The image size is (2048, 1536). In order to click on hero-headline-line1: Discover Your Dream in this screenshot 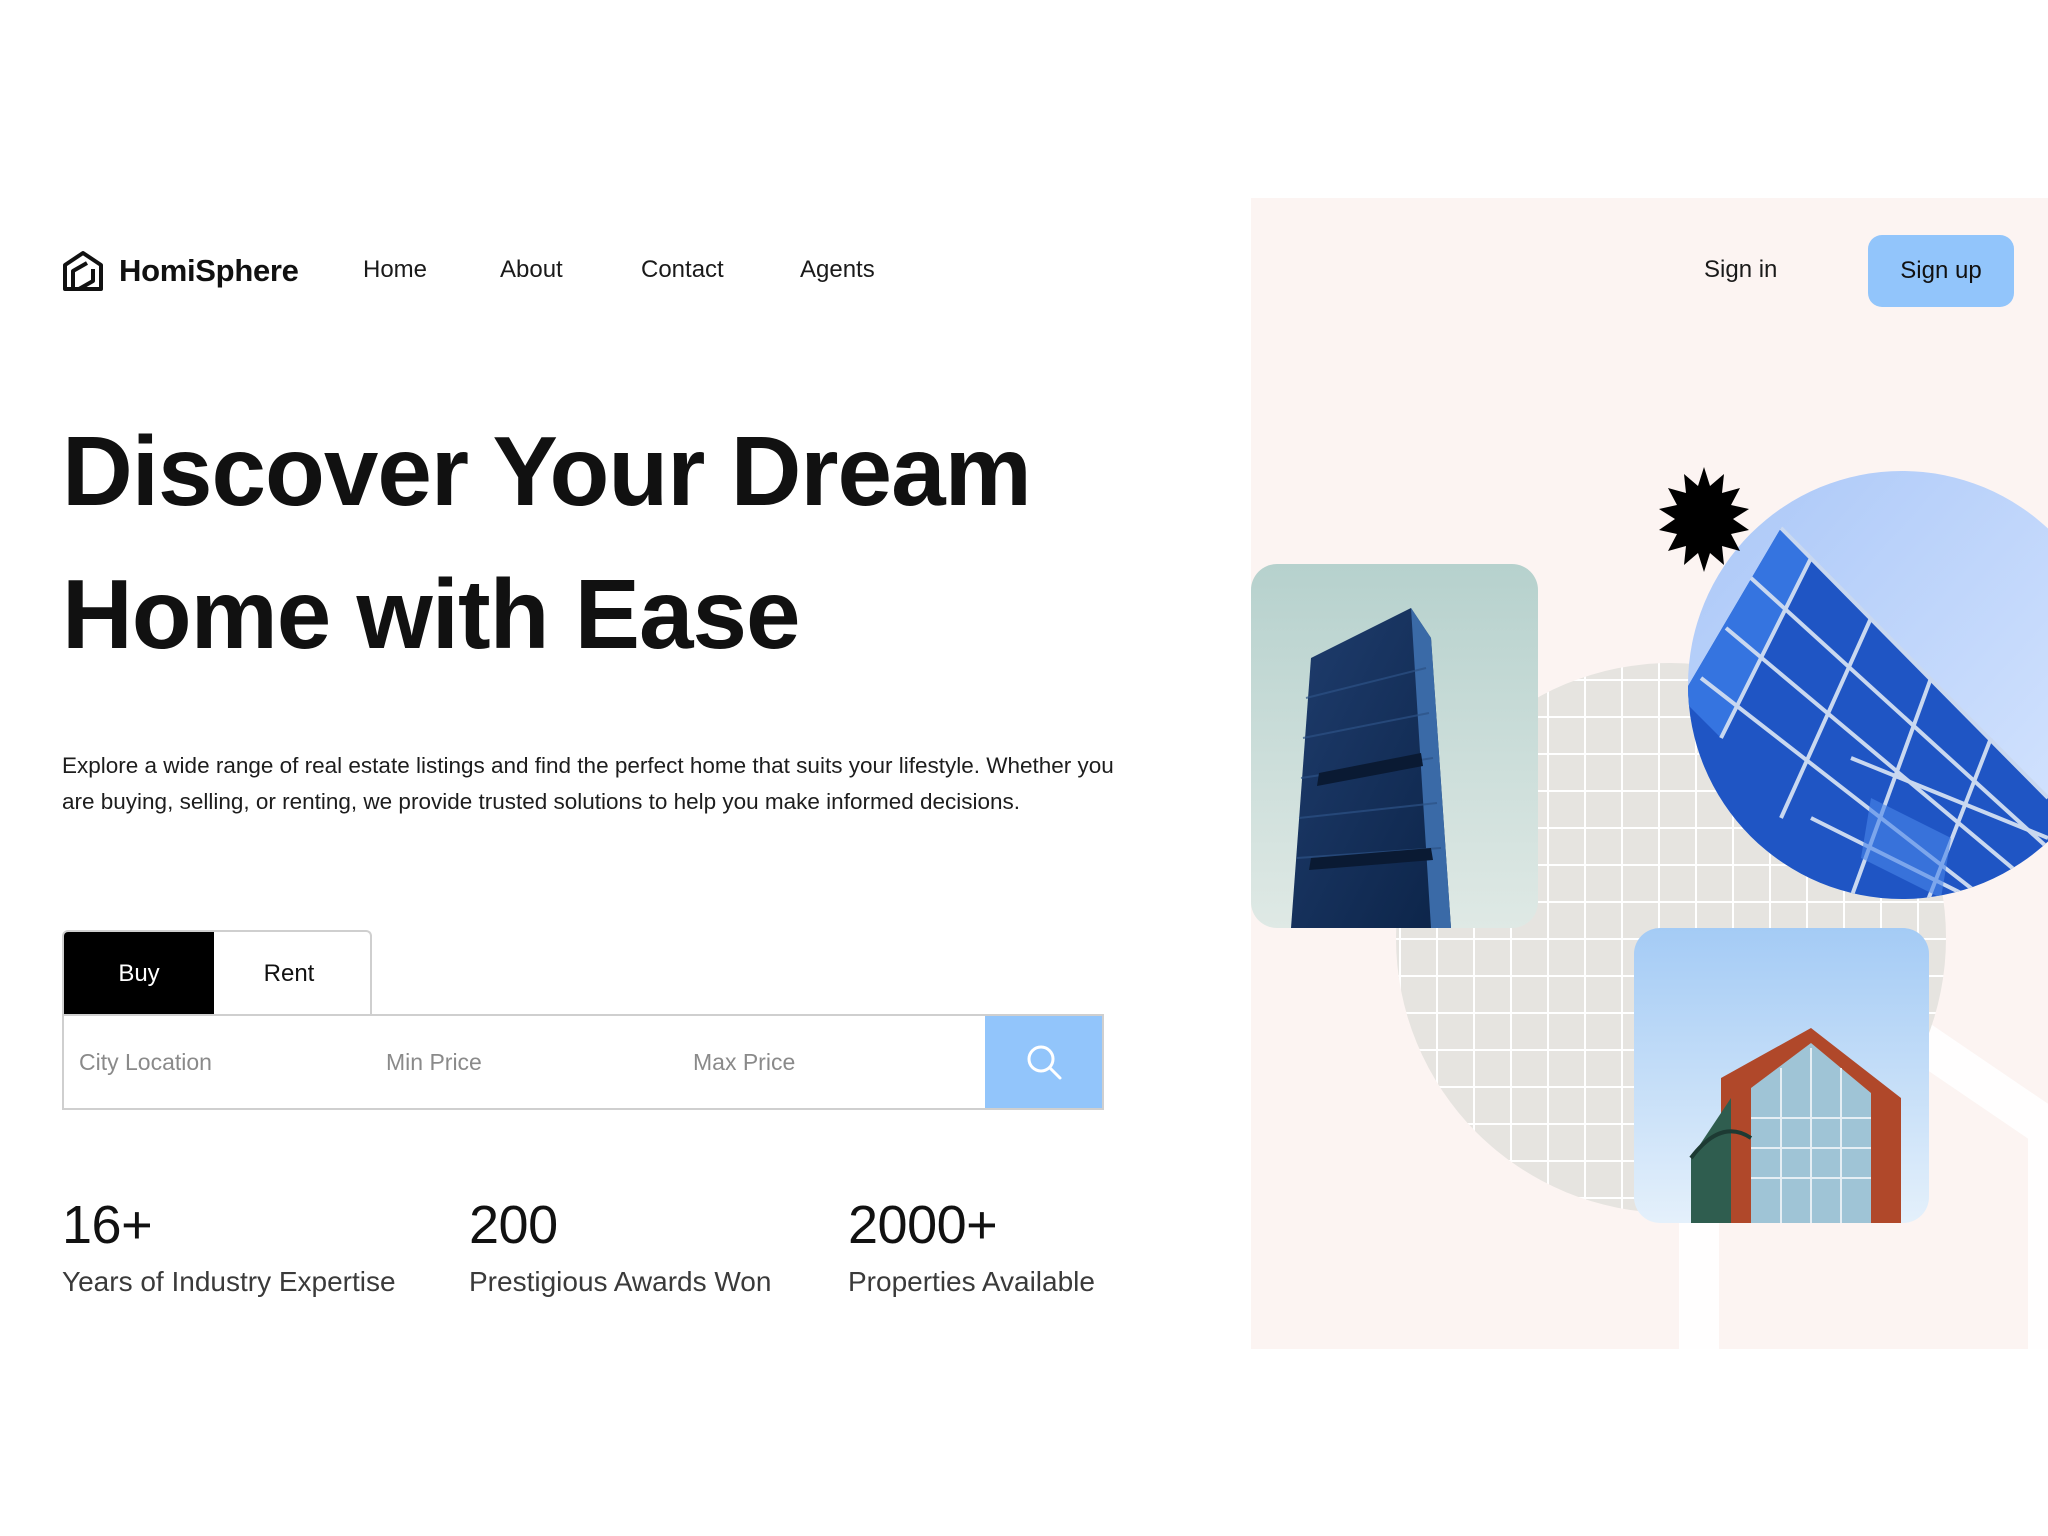, I will do `click(547, 471)`.